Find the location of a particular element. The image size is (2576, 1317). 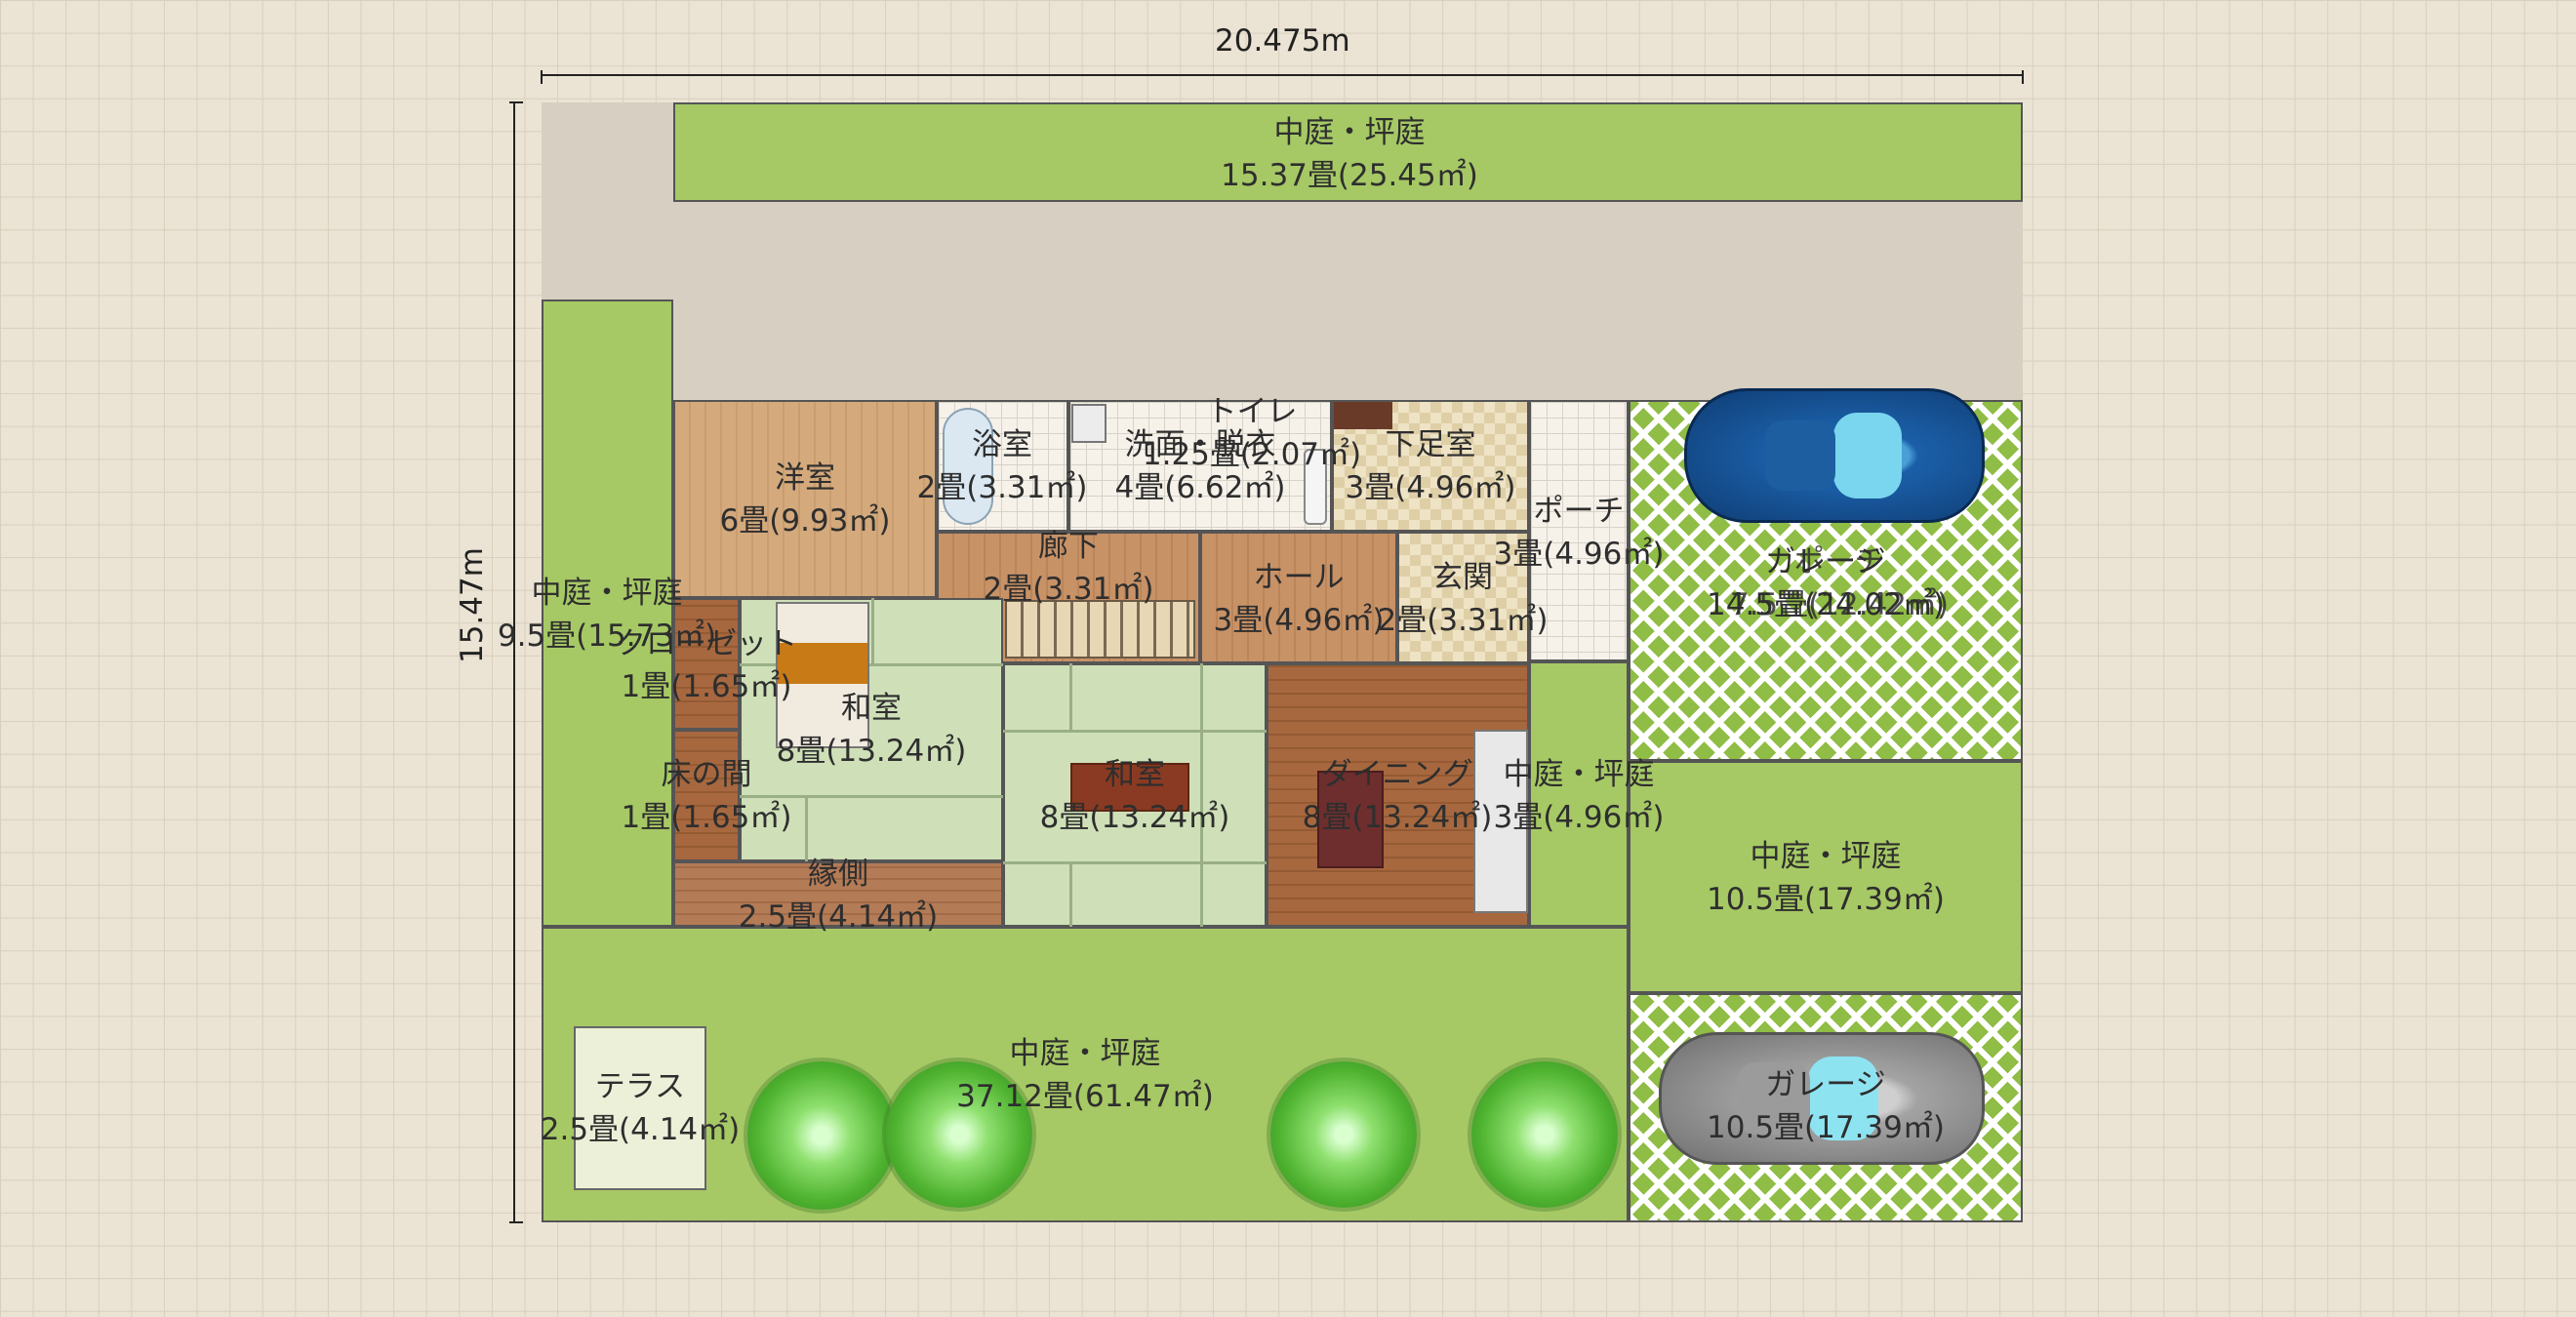

label-bath: 浴室 2畳(3.31㎡) is located at coordinates (1003, 466).